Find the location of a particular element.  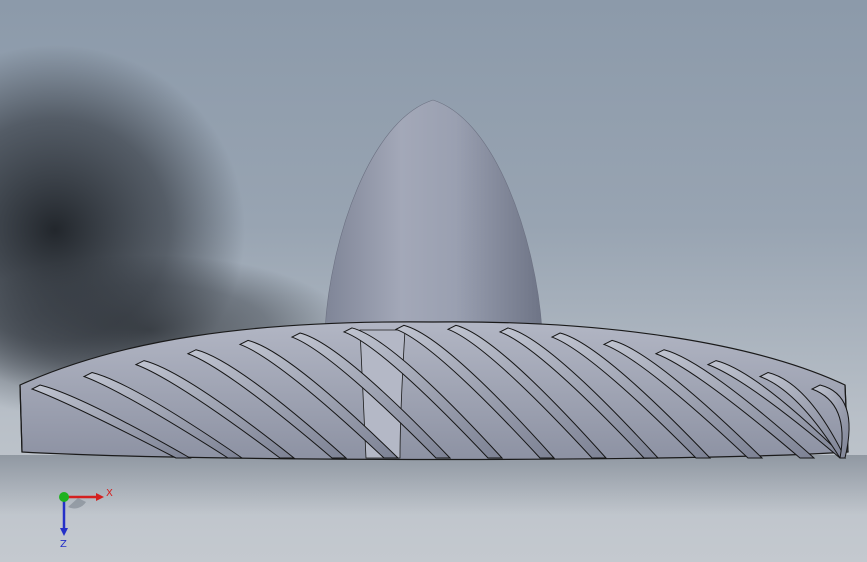

x-axis-label: X is located at coordinates (109, 493).